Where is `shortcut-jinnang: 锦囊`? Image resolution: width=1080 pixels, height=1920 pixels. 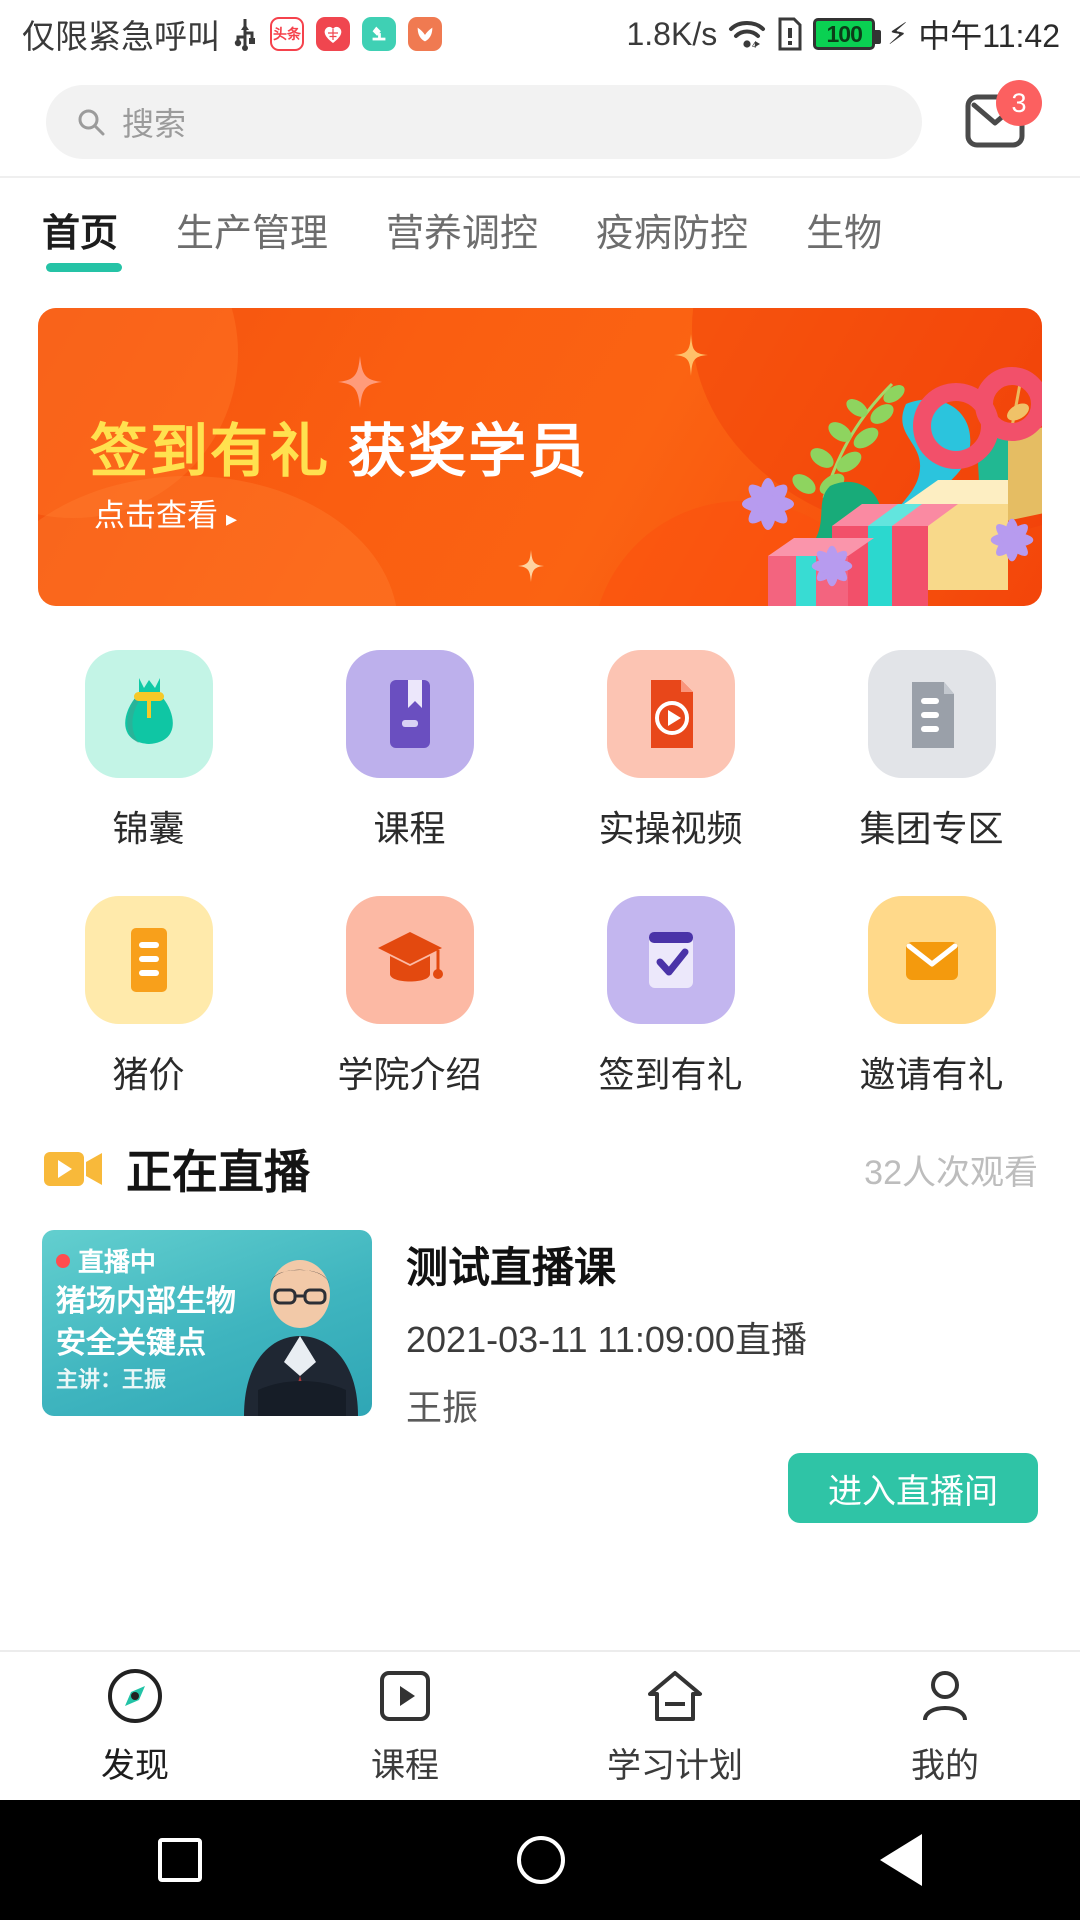
shortcut-jinnang: 锦囊 is located at coordinates (148, 751).